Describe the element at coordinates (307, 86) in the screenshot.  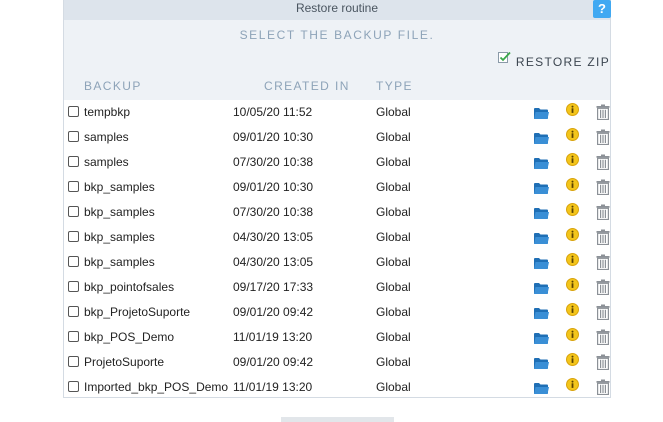
I see `column-header-created-in: CREATED IN` at that location.